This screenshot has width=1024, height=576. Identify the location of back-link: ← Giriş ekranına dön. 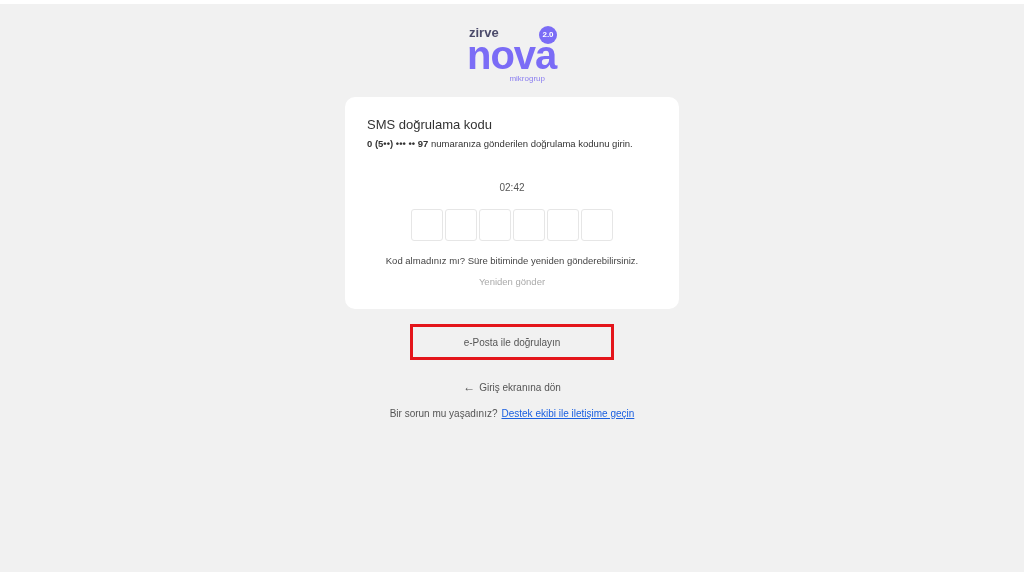
(512, 387).